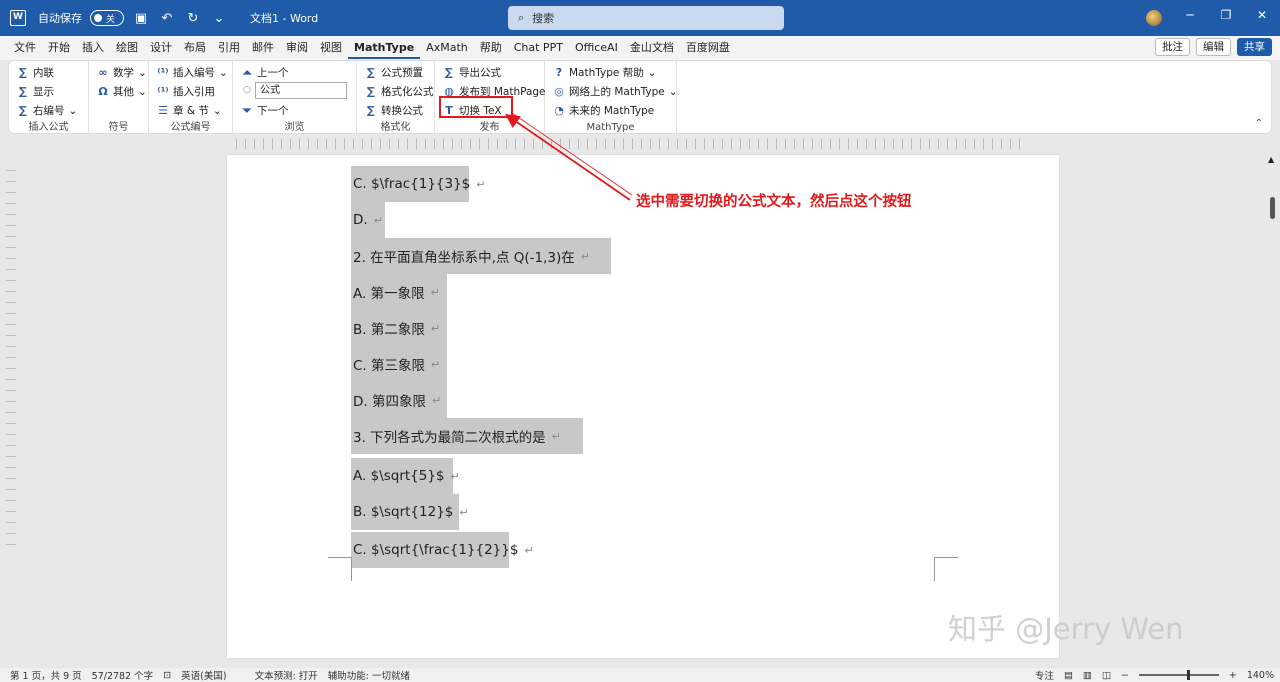 The width and height of the screenshot is (1280, 682). I want to click on tab-home: 开始, so click(59, 48).